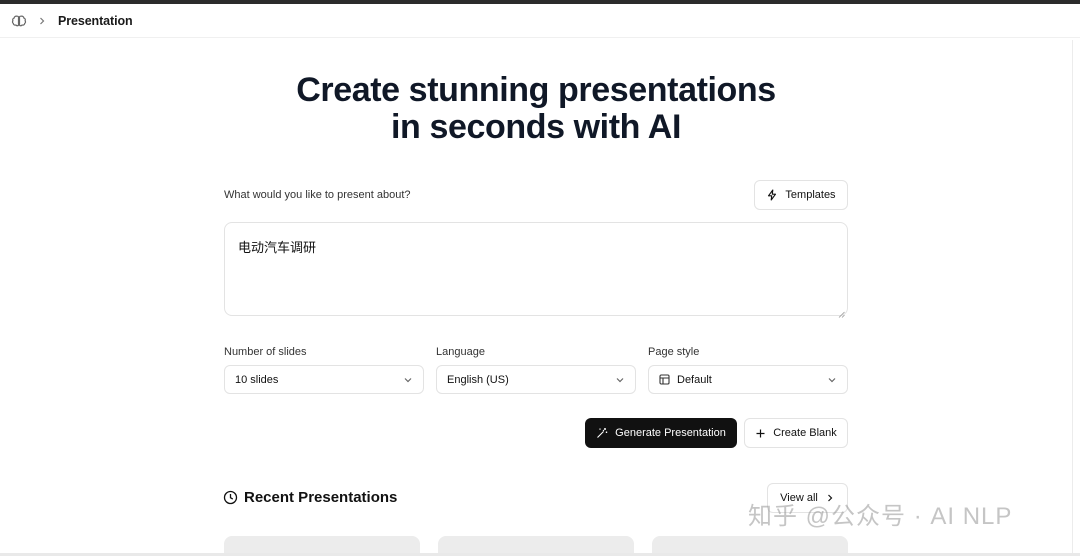  Describe the element at coordinates (674, 352) in the screenshot. I see `page-style-label: Page style` at that location.